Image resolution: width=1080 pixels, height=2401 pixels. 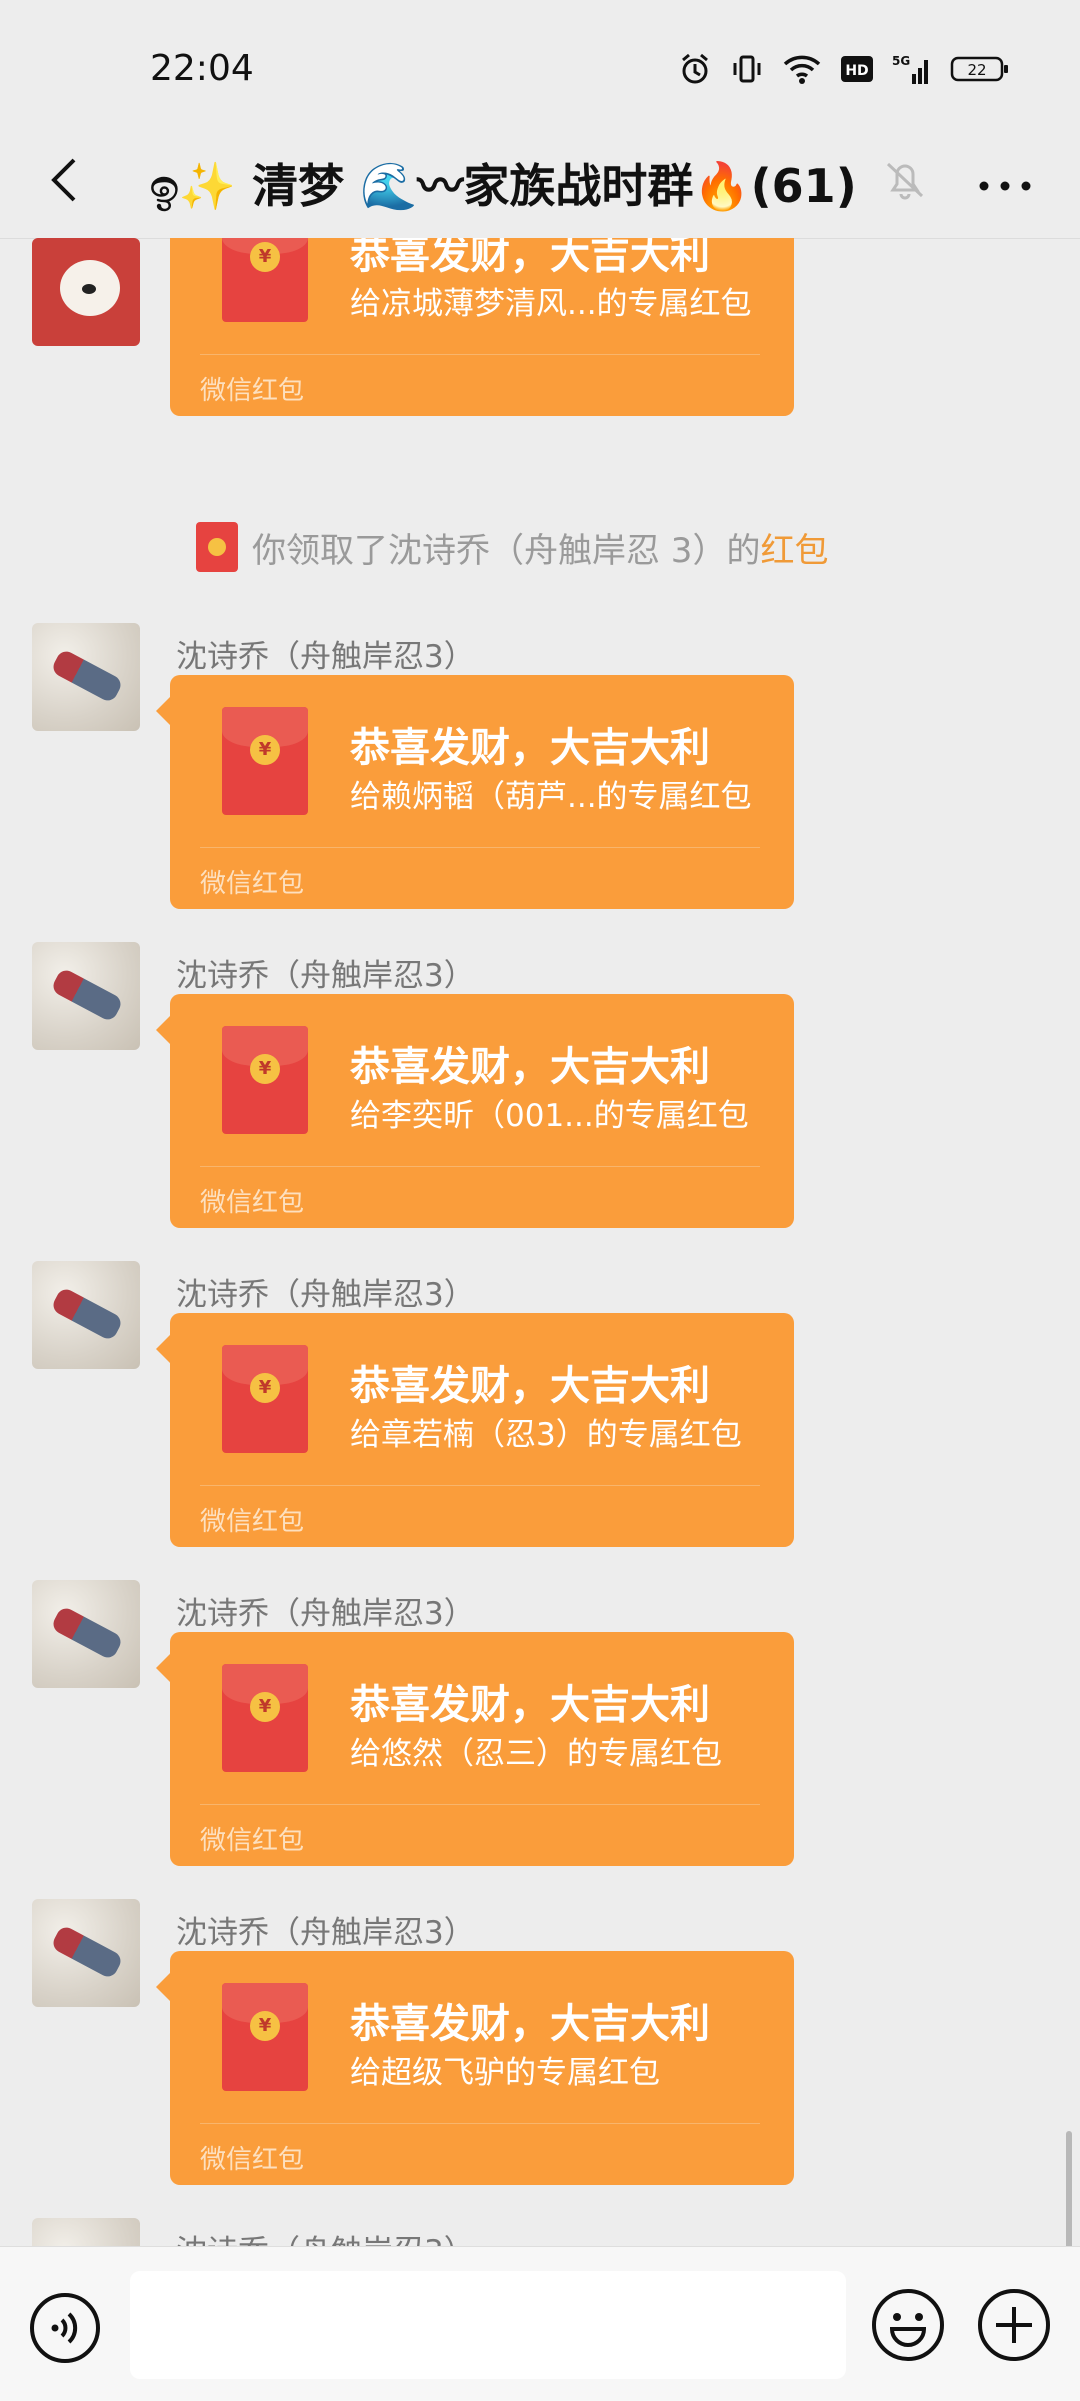 I want to click on wifi-icon, so click(x=802, y=69).